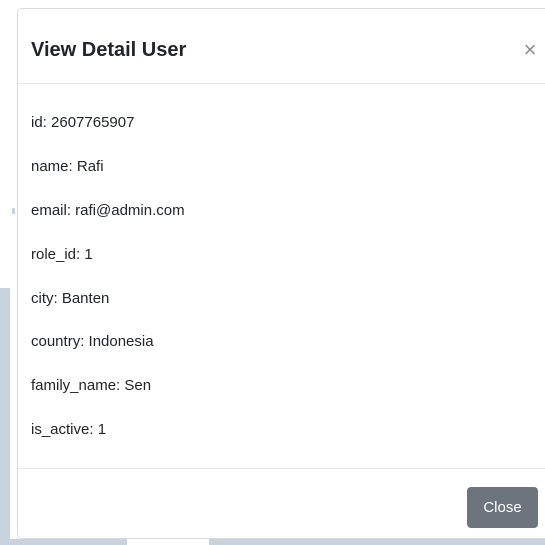 This screenshot has height=545, width=545. I want to click on field-name: name: Rafi, so click(67, 166).